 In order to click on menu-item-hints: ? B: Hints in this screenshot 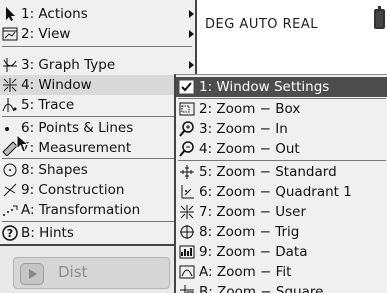, I will do `click(97, 233)`.